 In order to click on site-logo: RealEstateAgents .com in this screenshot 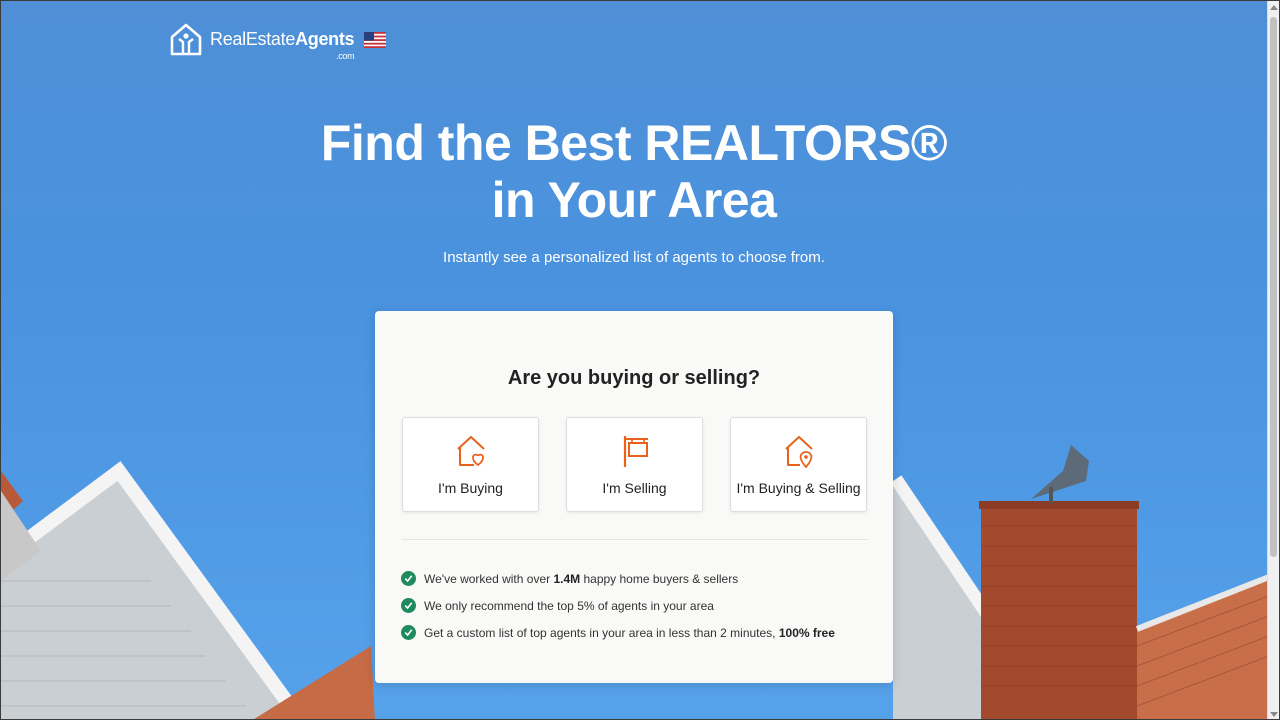, I will do `click(261, 41)`.